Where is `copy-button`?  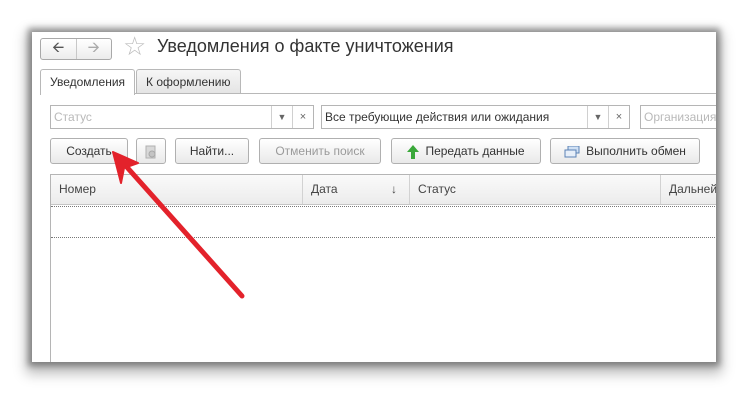
copy-button is located at coordinates (151, 151).